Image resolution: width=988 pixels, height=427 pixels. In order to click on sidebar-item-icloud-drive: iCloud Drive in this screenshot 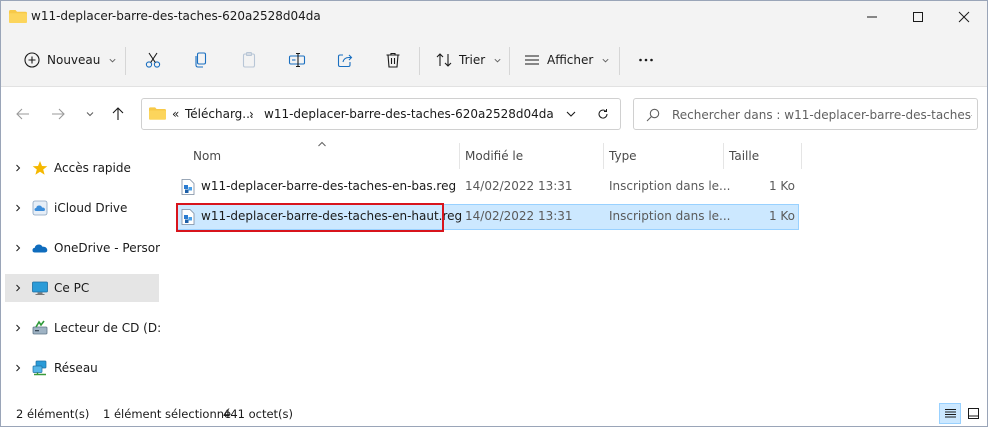, I will do `click(82, 208)`.